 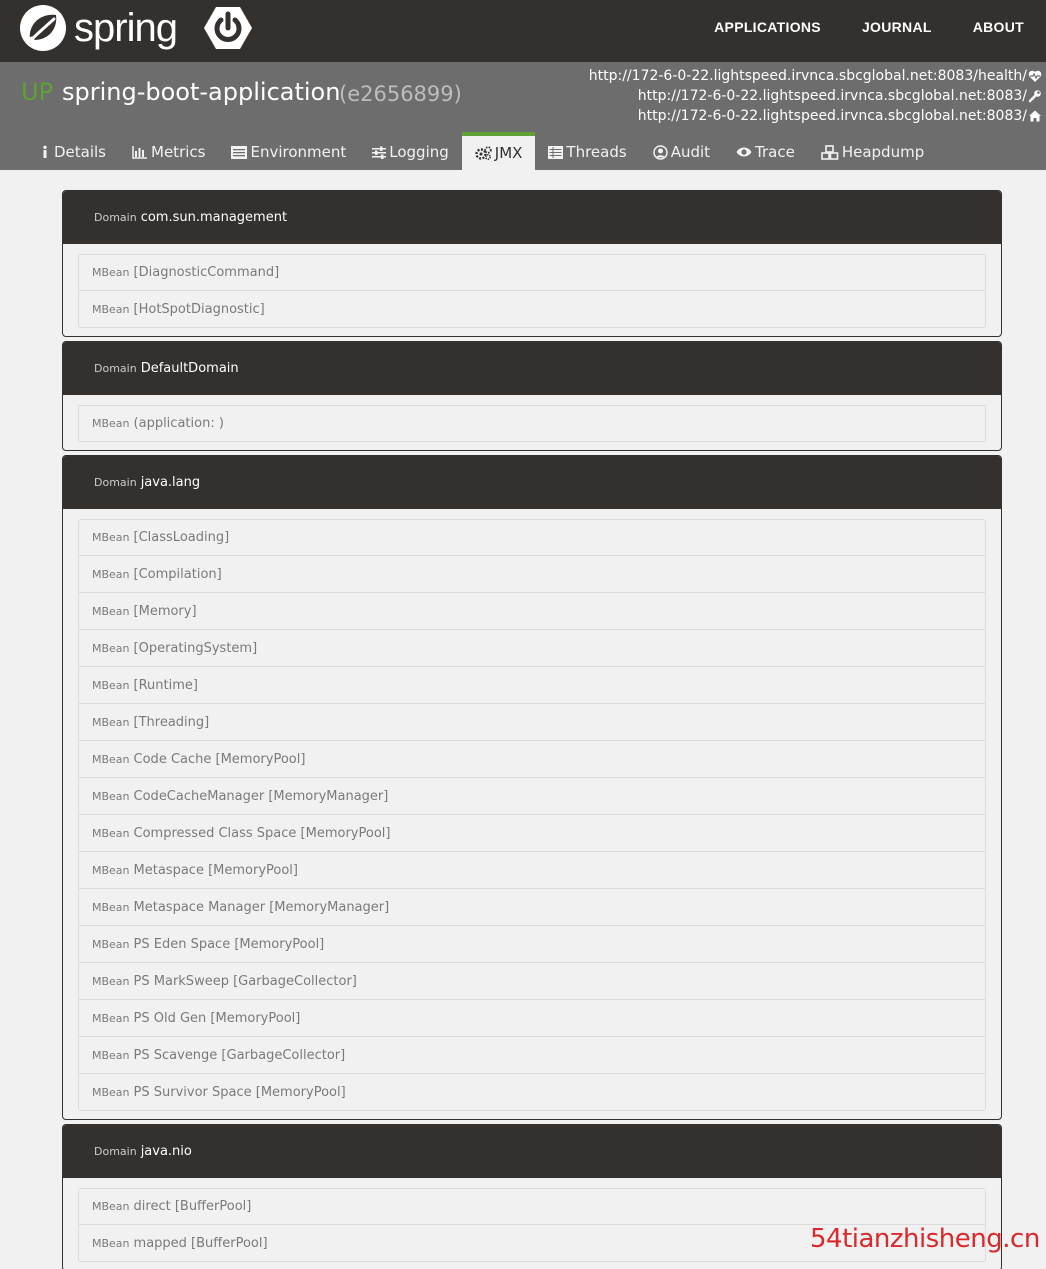 I want to click on tab-details: Details, so click(x=72, y=152).